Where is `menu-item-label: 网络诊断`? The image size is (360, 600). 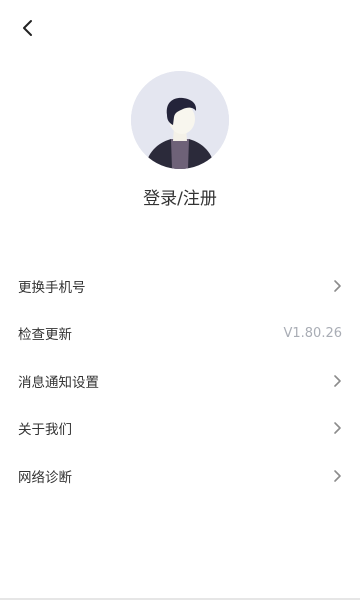
menu-item-label: 网络诊断 is located at coordinates (45, 477).